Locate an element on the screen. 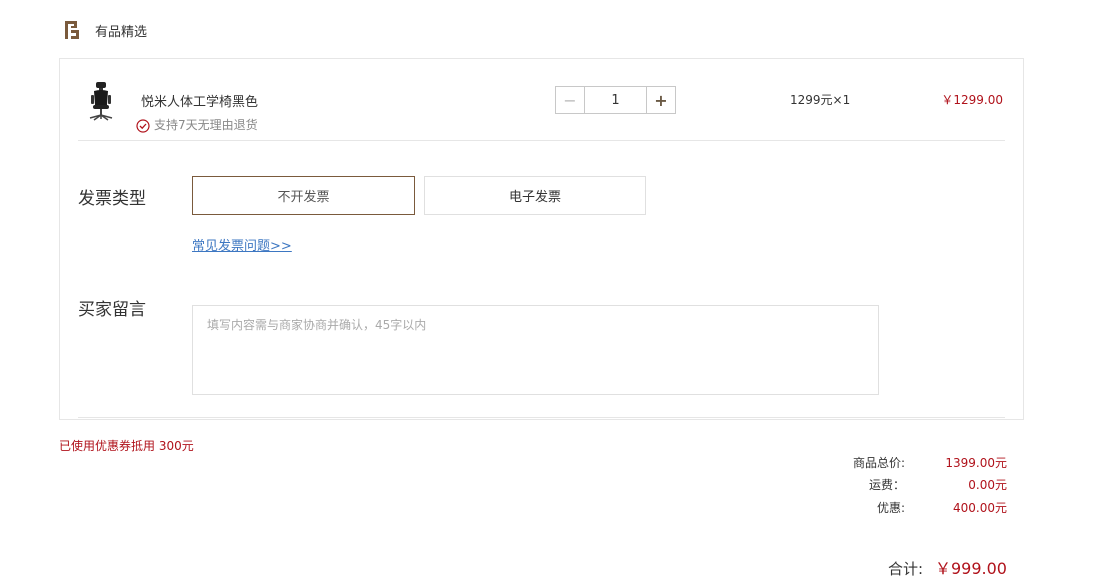  invoice-faq-link: 常见发票问题>> is located at coordinates (242, 244).